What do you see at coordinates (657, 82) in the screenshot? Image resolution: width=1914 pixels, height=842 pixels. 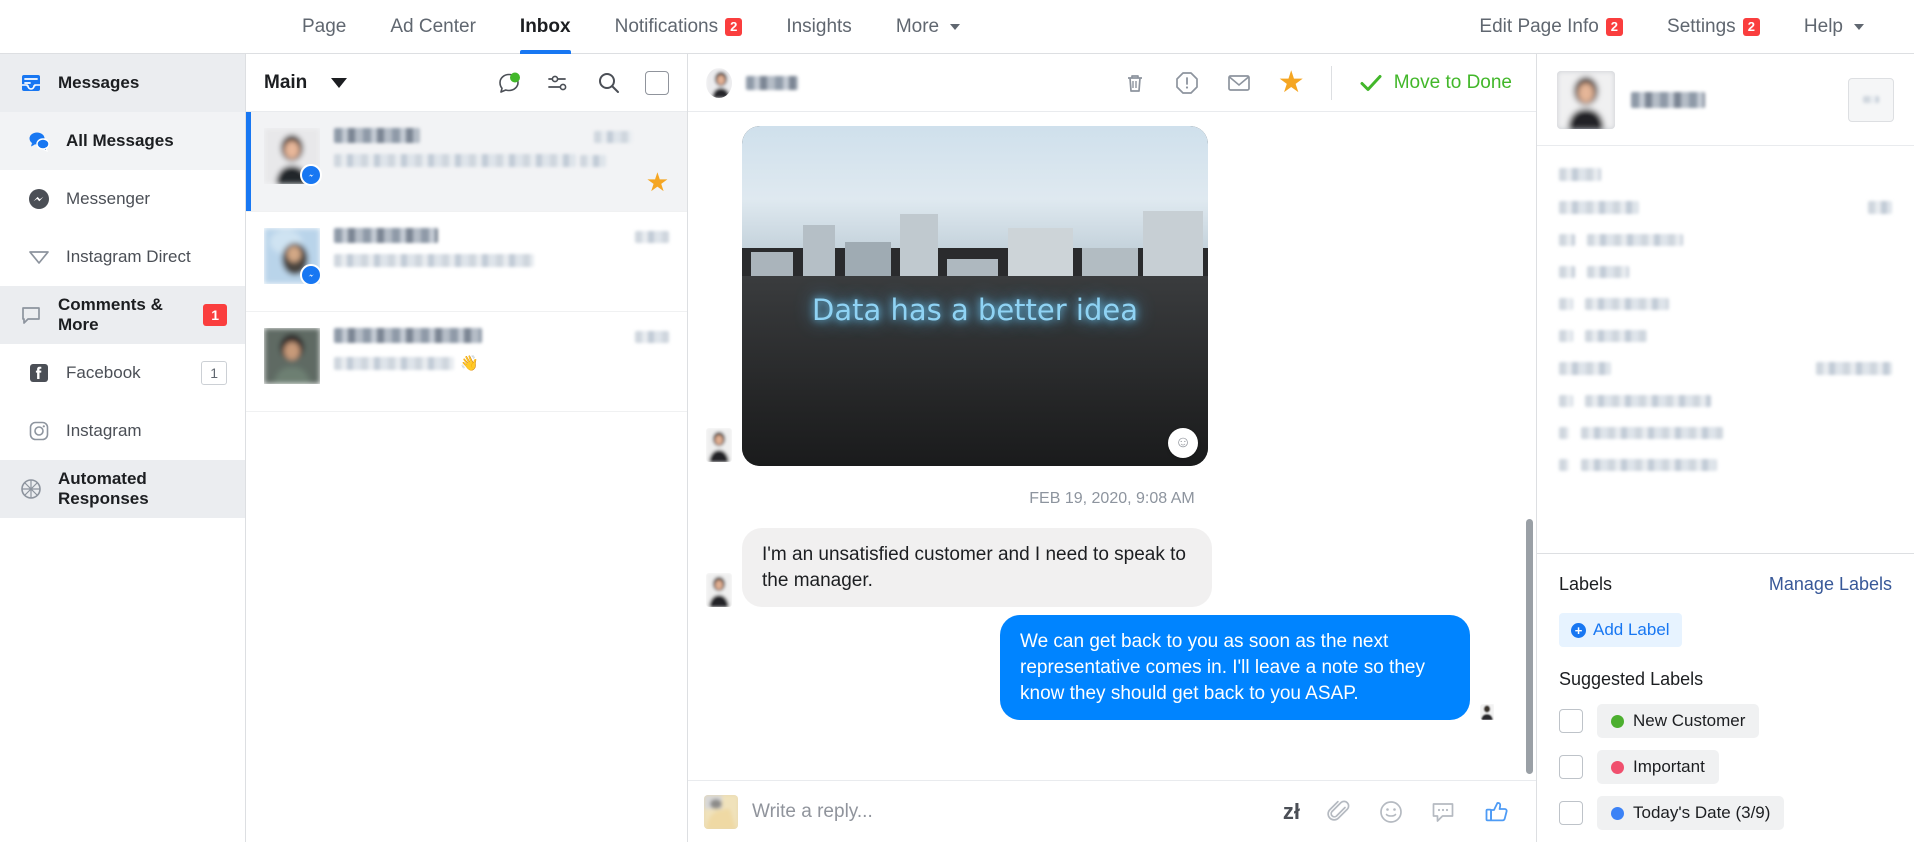 I see `select-all-checkbox` at bounding box center [657, 82].